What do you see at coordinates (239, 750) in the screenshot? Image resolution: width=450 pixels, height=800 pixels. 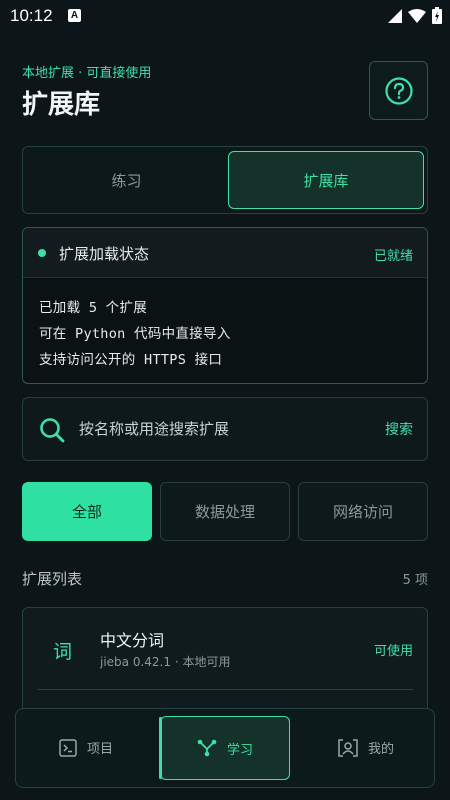 I see `nav-label-learn: 学习` at bounding box center [239, 750].